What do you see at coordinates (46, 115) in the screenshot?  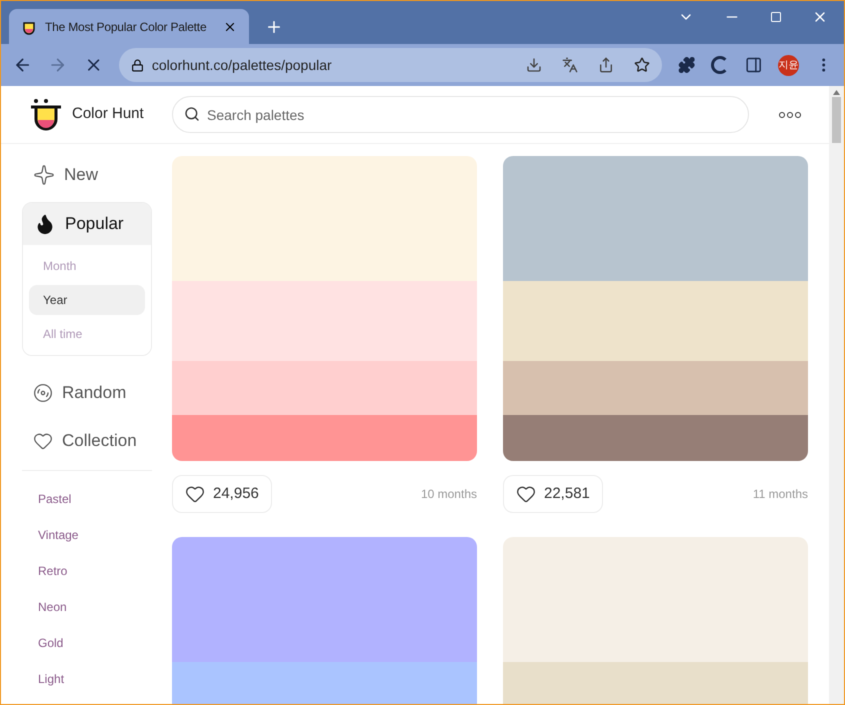 I see `logo-icon` at bounding box center [46, 115].